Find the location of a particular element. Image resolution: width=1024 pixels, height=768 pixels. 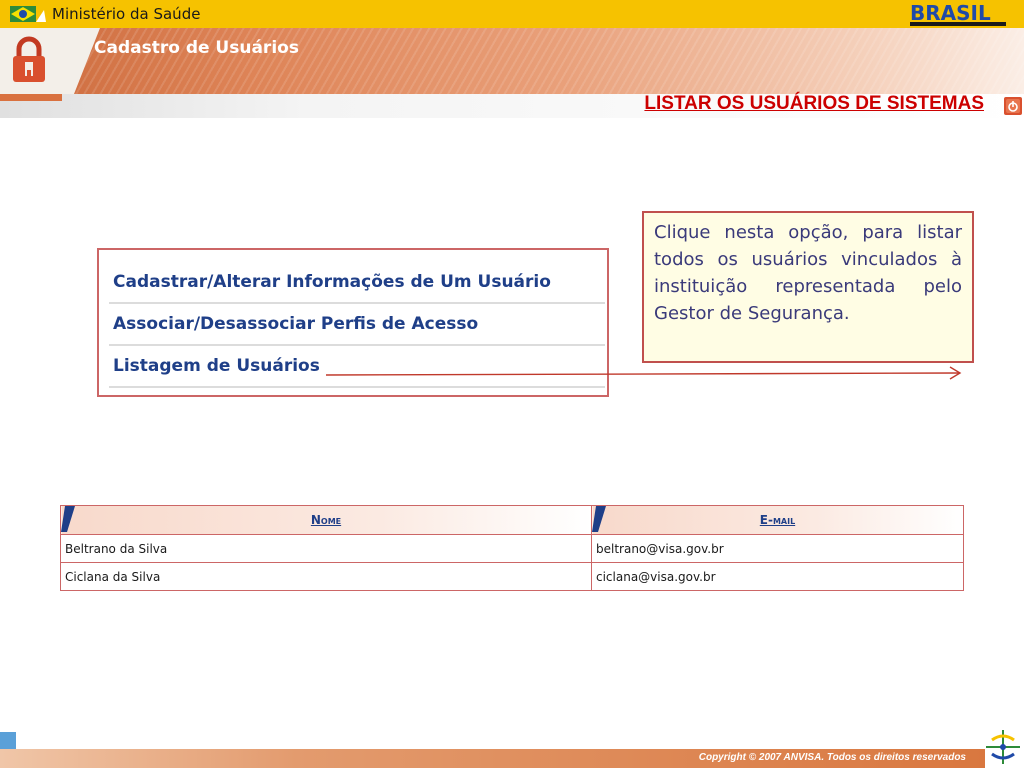

cell-email: ciclana@visa.gov.br is located at coordinates (777, 576).